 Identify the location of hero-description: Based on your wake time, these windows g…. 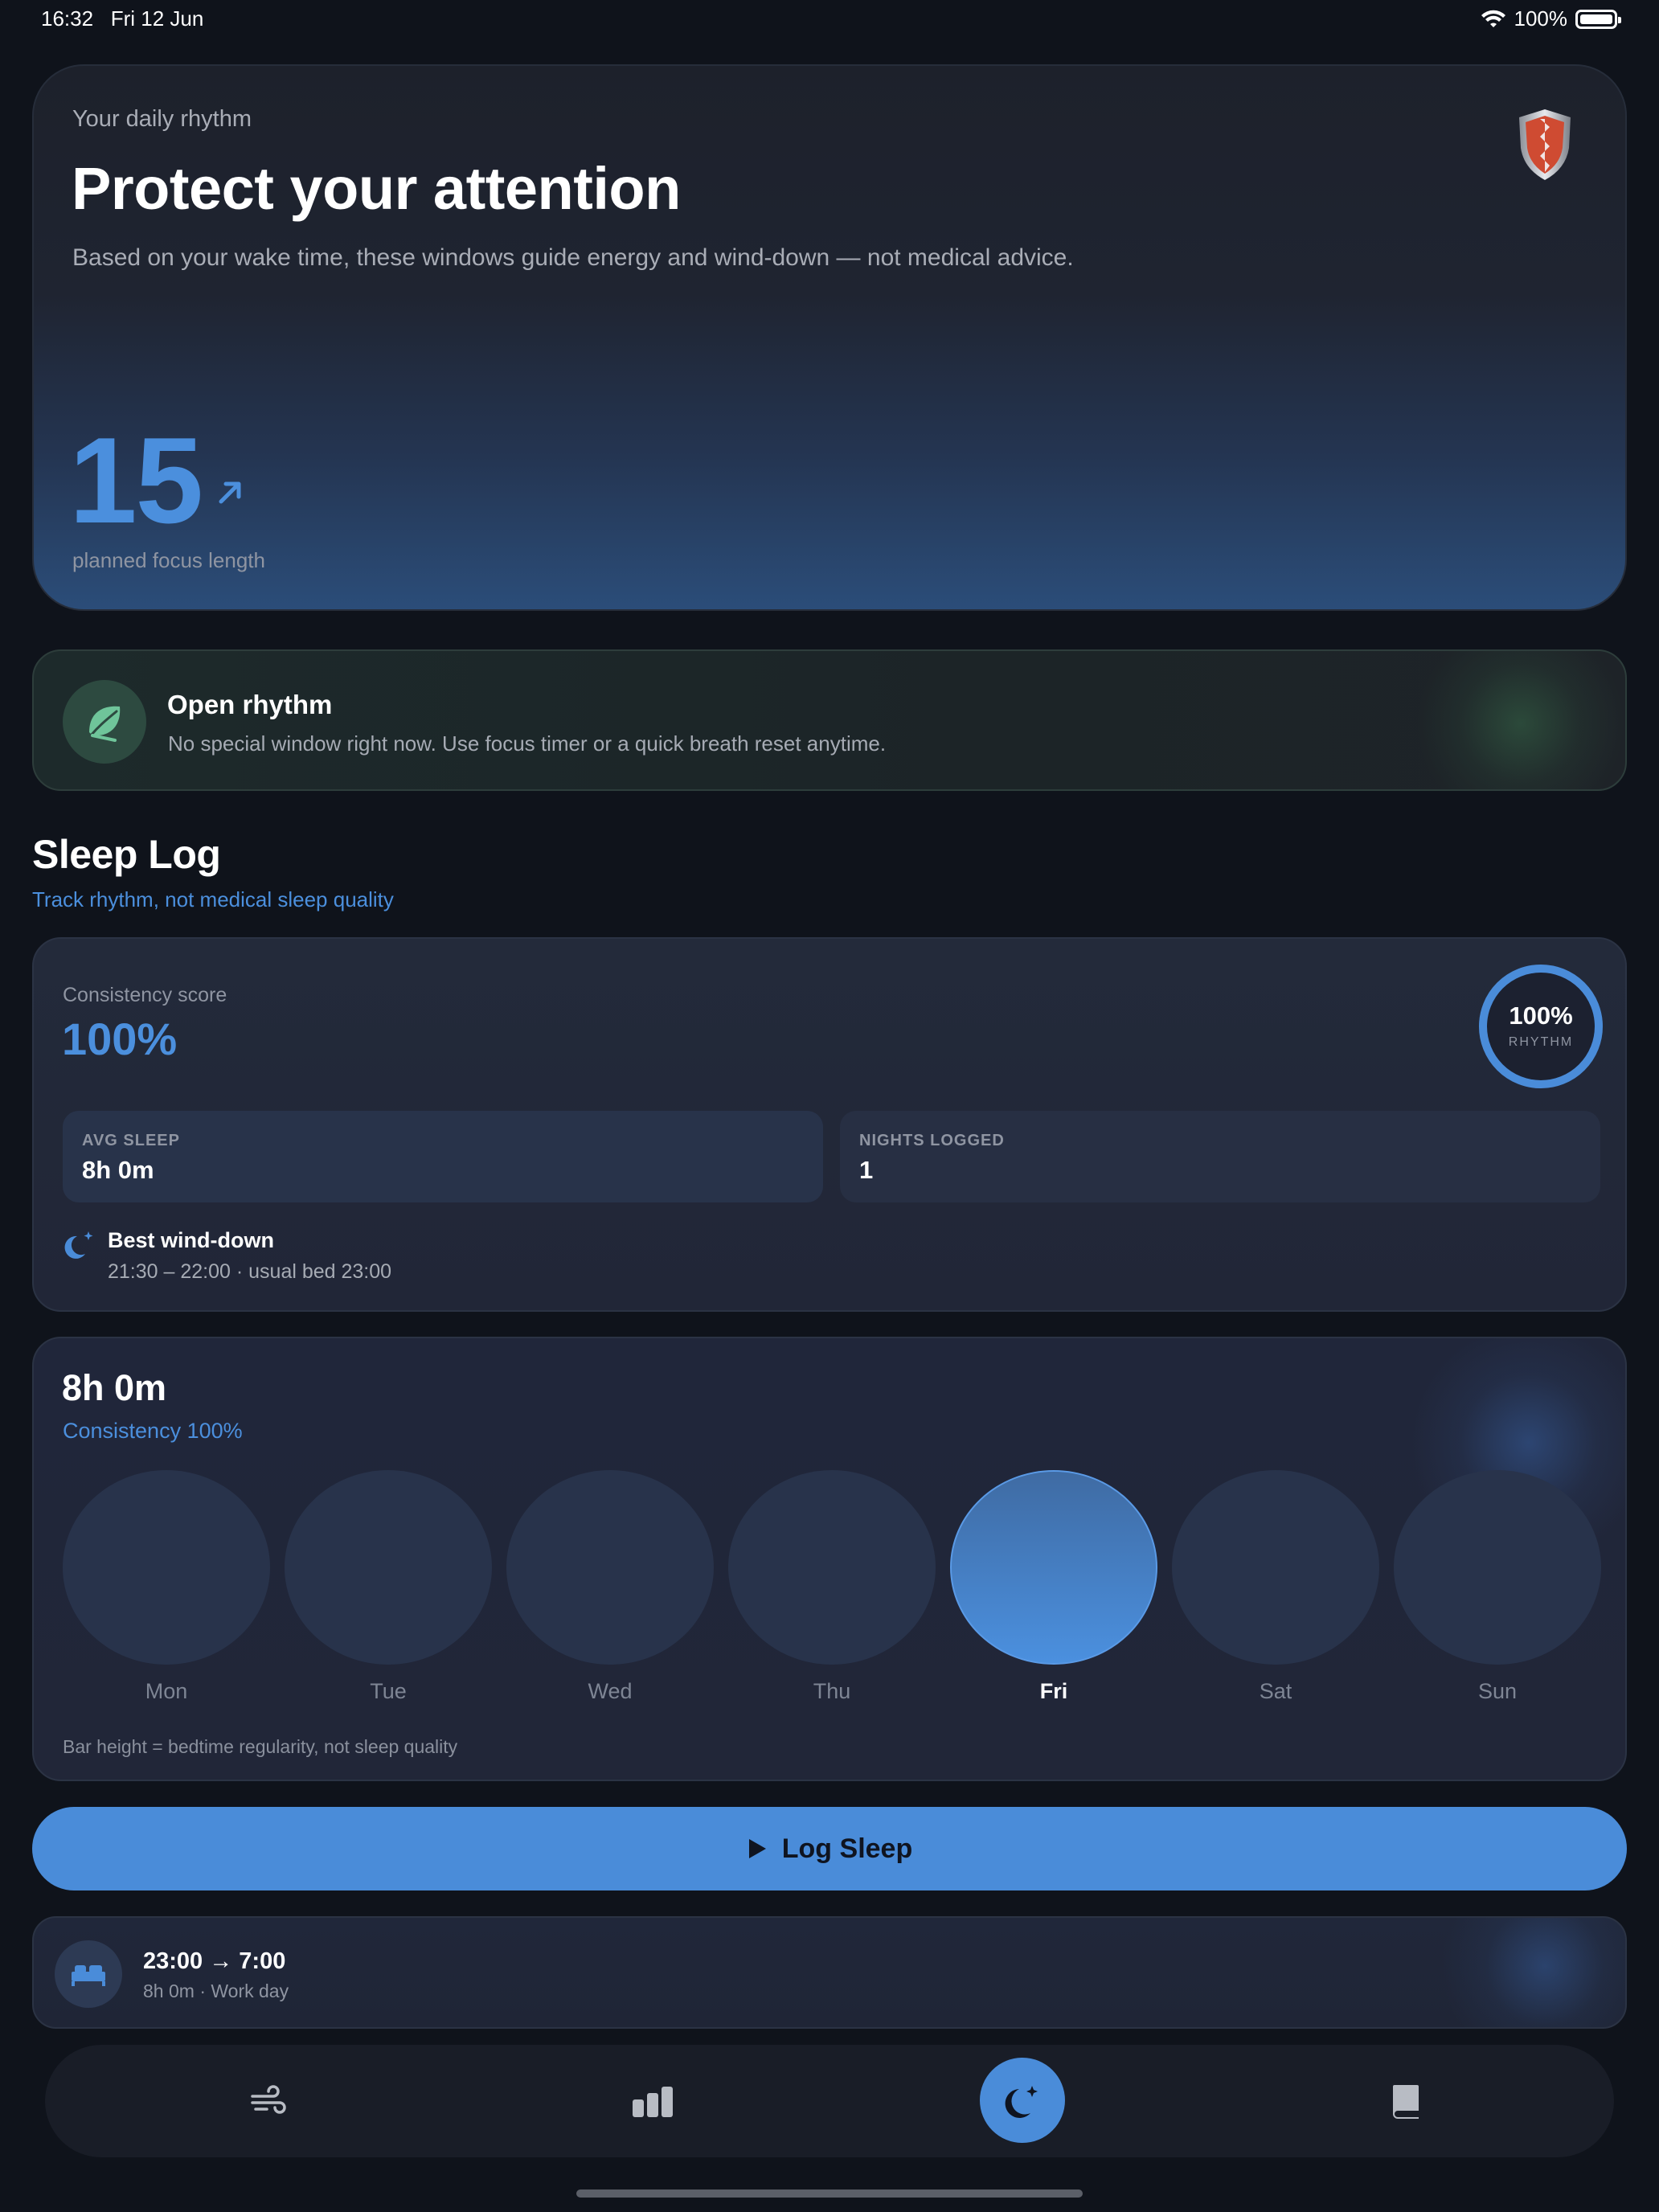
(573, 257).